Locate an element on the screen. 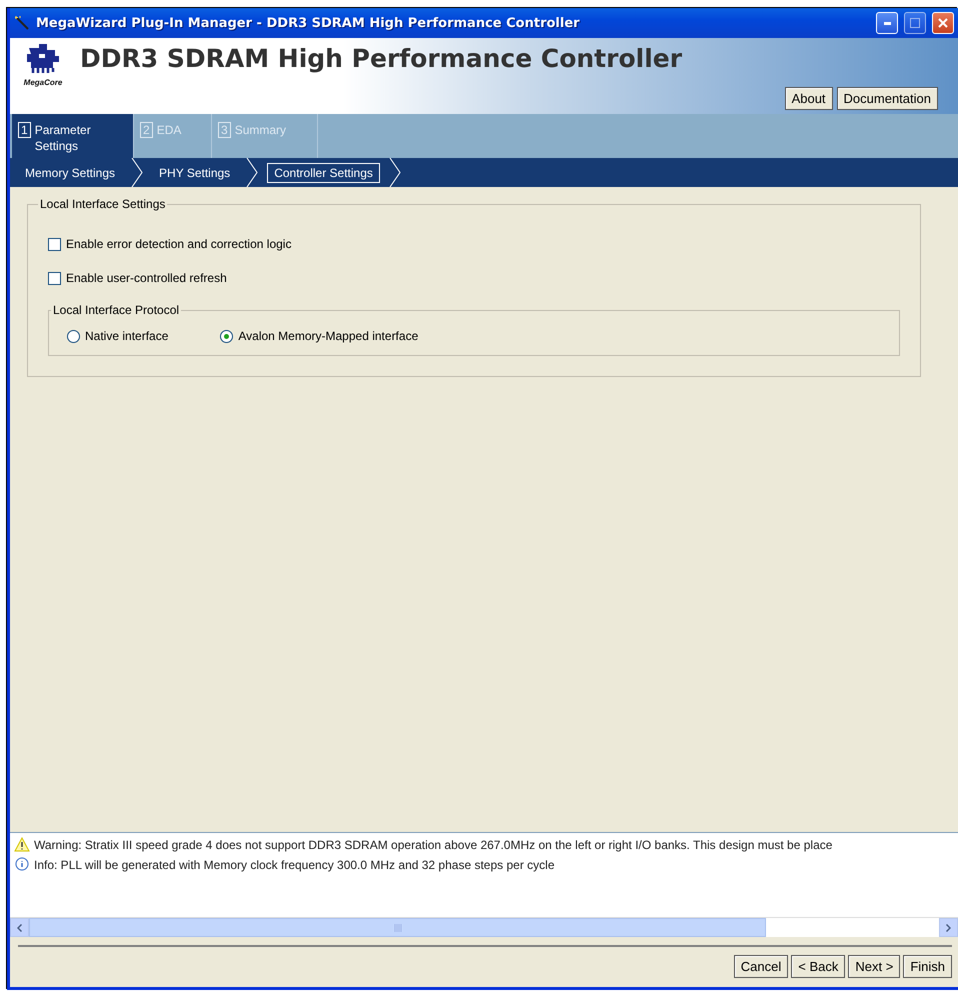  radio-label: Avalon Memory-Mapped interface is located at coordinates (328, 336).